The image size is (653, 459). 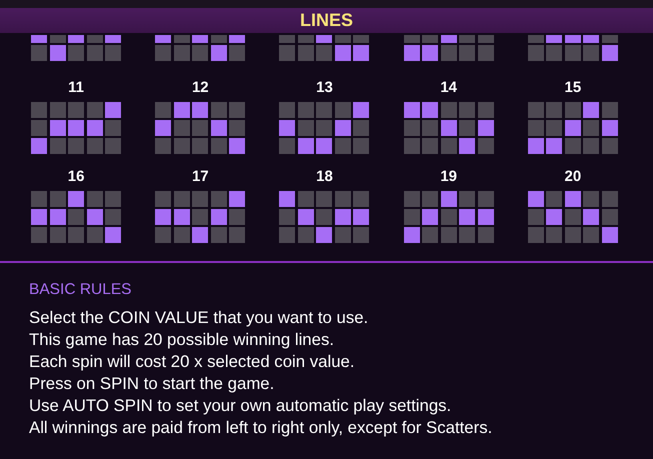 I want to click on line-number: 11, so click(x=76, y=87).